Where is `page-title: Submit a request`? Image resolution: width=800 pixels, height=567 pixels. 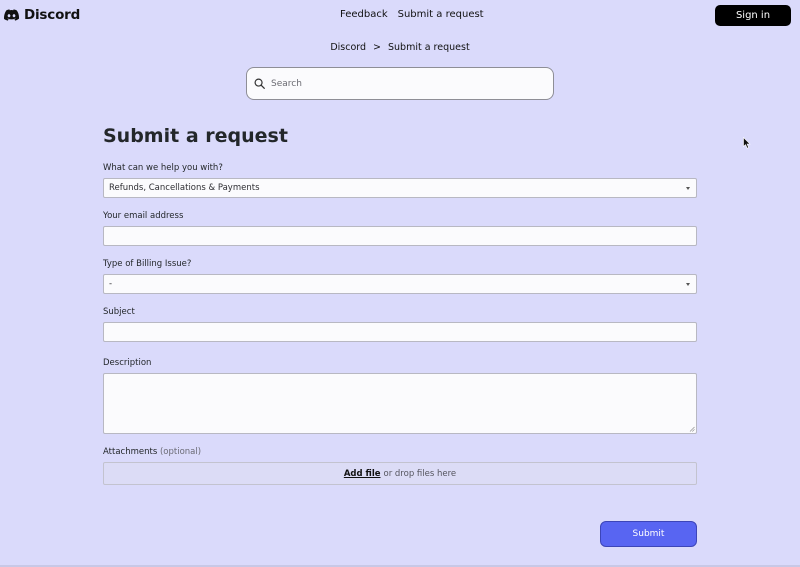
page-title: Submit a request is located at coordinates (195, 136).